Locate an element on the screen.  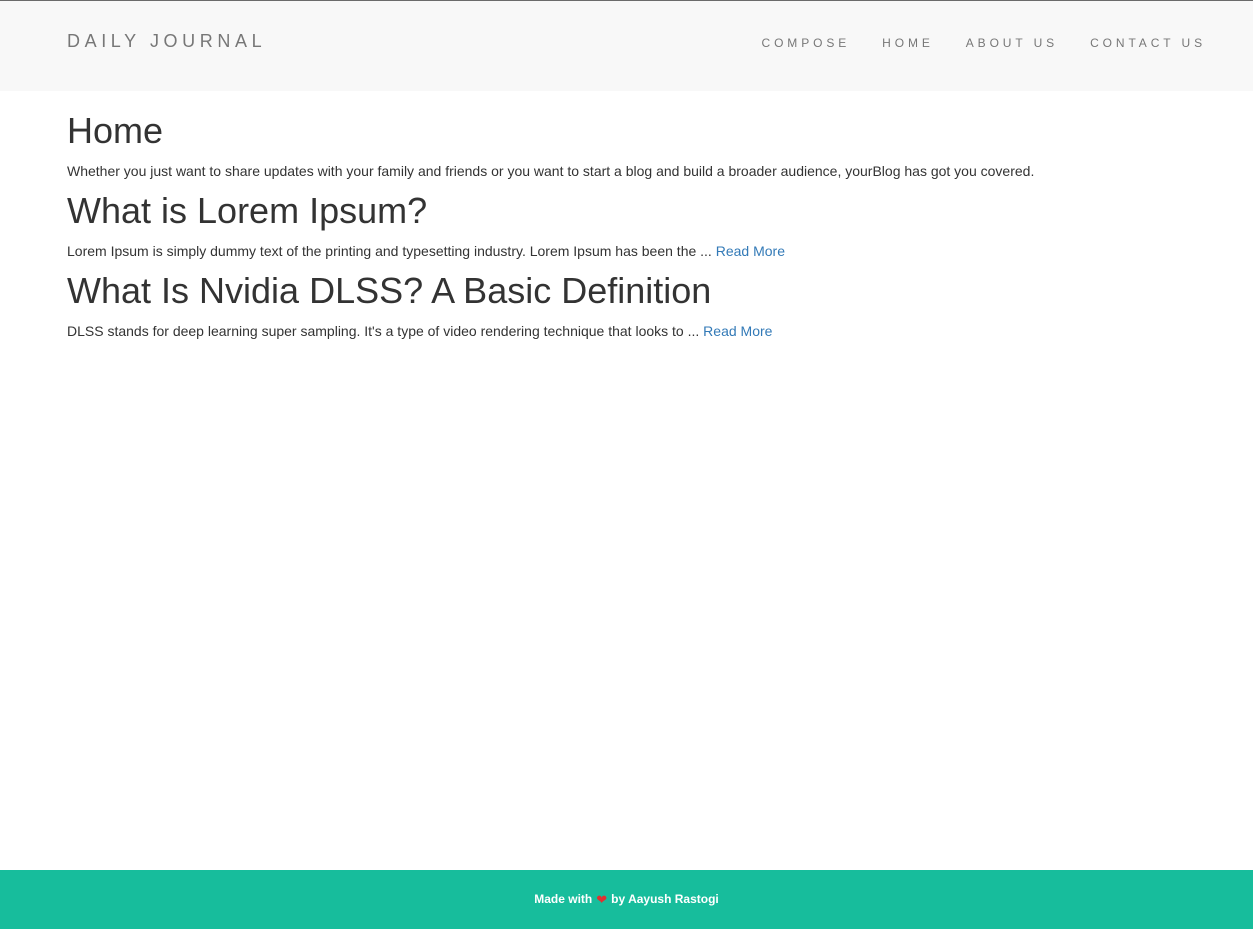
nav-link-compose: COMPOSE is located at coordinates (806, 43).